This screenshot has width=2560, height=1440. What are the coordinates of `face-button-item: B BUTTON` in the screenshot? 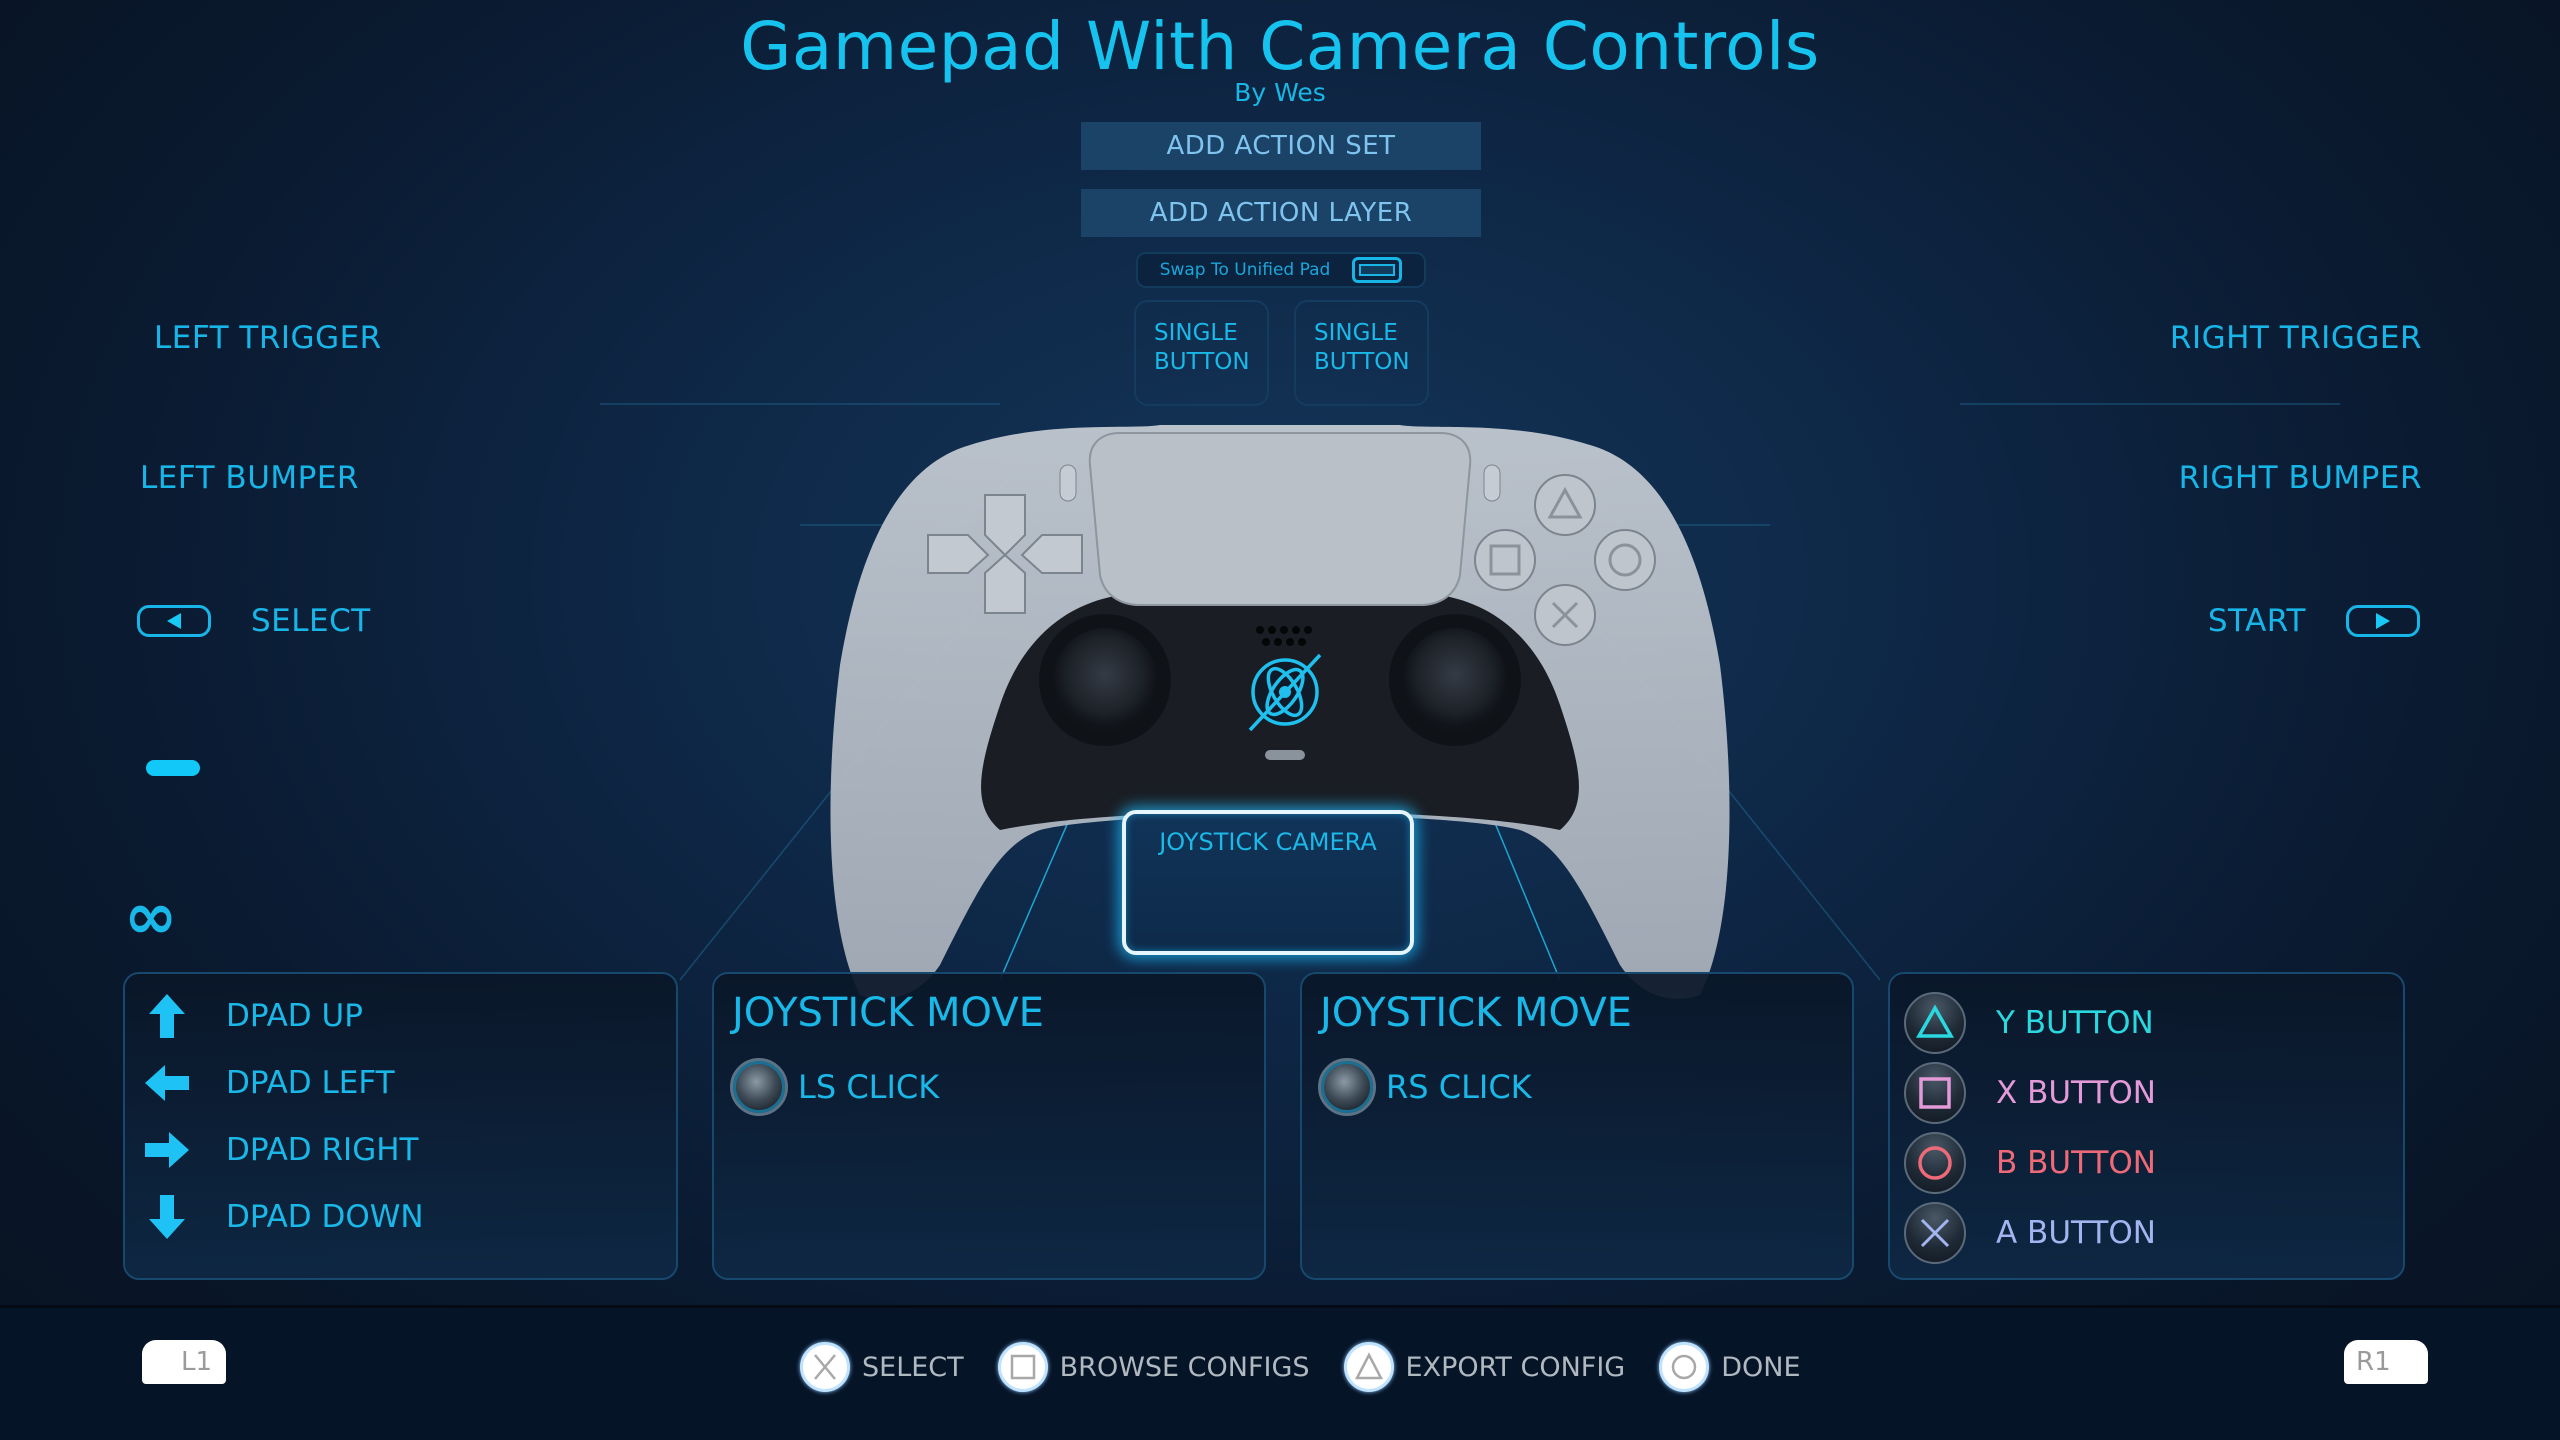 It's located at (2030, 1163).